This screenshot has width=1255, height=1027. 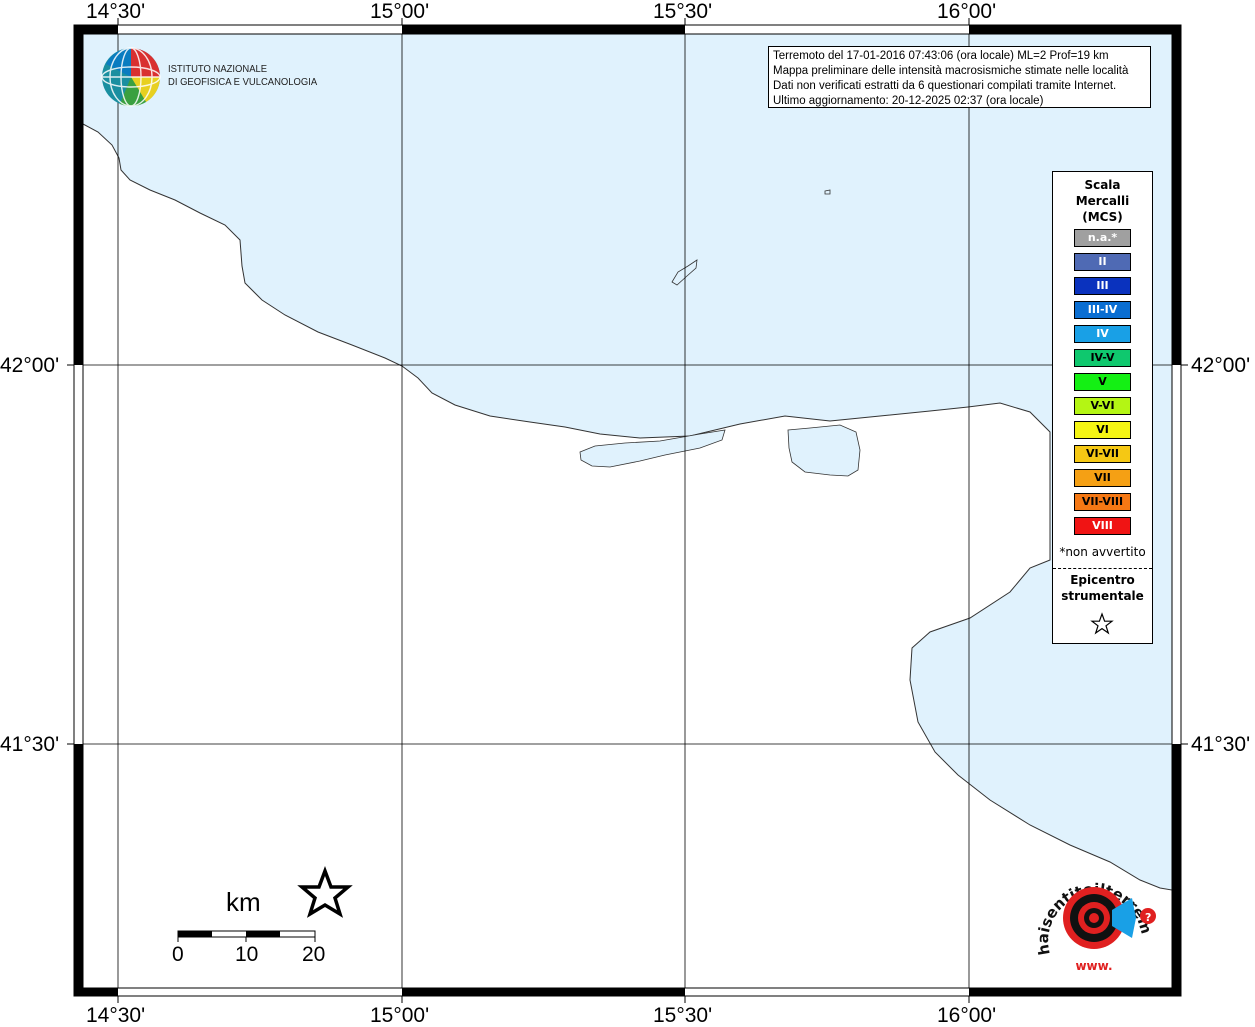 What do you see at coordinates (967, 11) in the screenshot?
I see `lon-label-top: 16°00'` at bounding box center [967, 11].